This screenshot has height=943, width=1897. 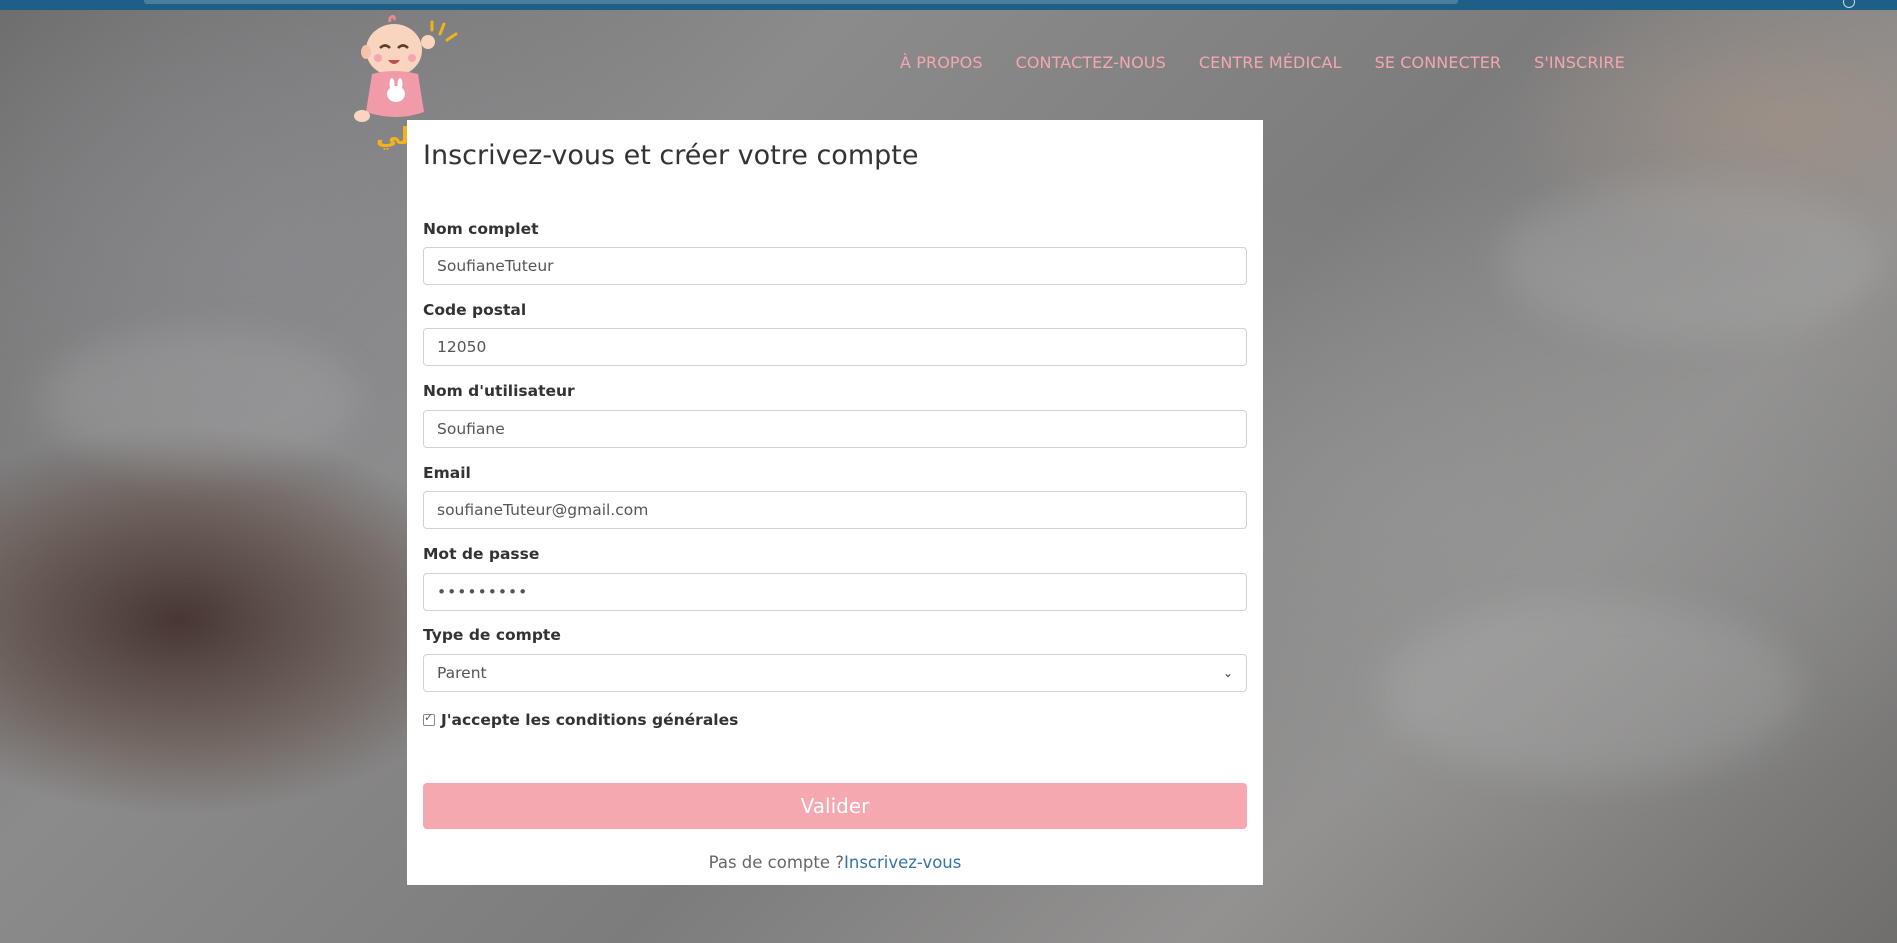 I want to click on footer-text: Pas de compte ?, so click(x=776, y=862).